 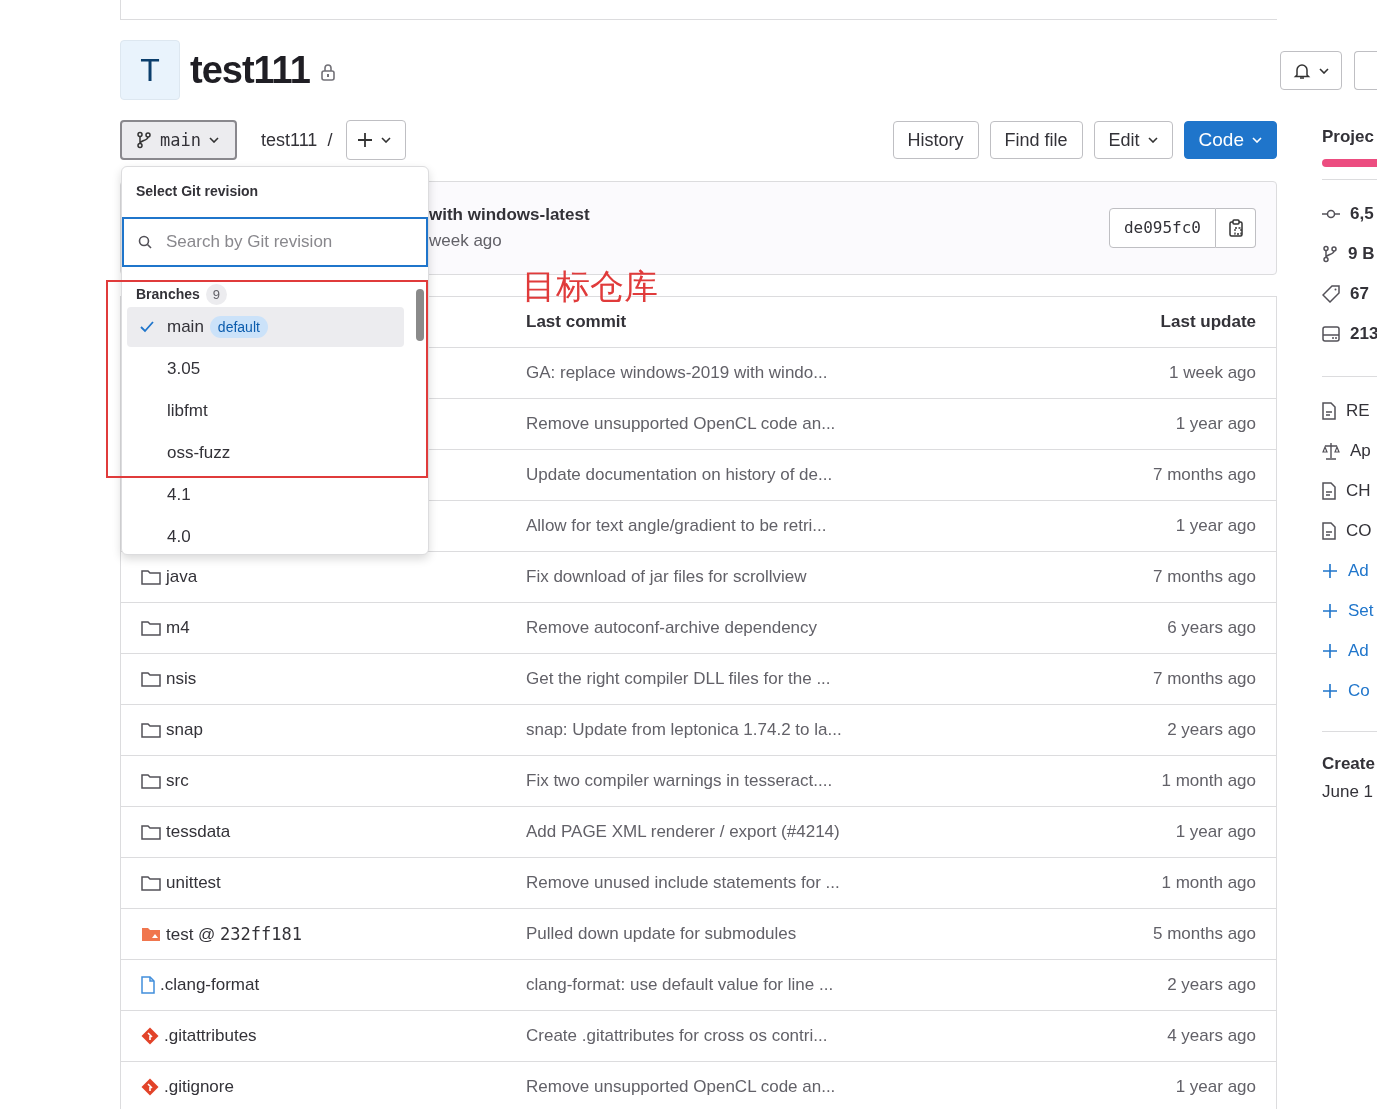 What do you see at coordinates (1162, 228) in the screenshot?
I see `commit-sha: de095fc0` at bounding box center [1162, 228].